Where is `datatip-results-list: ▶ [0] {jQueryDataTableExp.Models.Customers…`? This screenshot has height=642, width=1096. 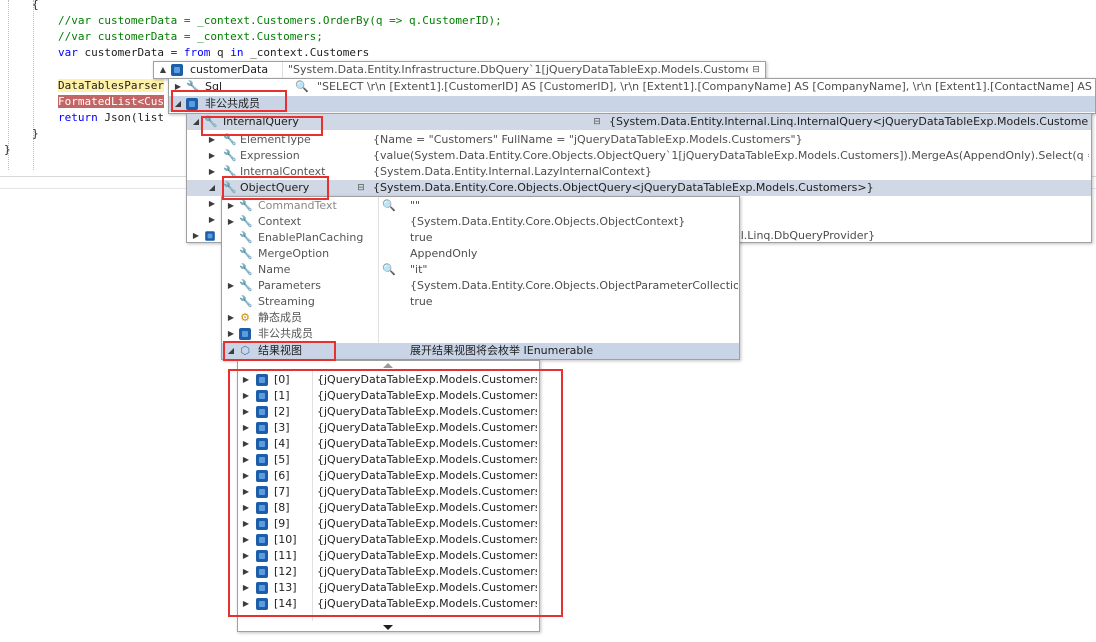
datatip-results-list: ▶ [0] {jQueryDataTableExp.Models.Customers… is located at coordinates (388, 496).